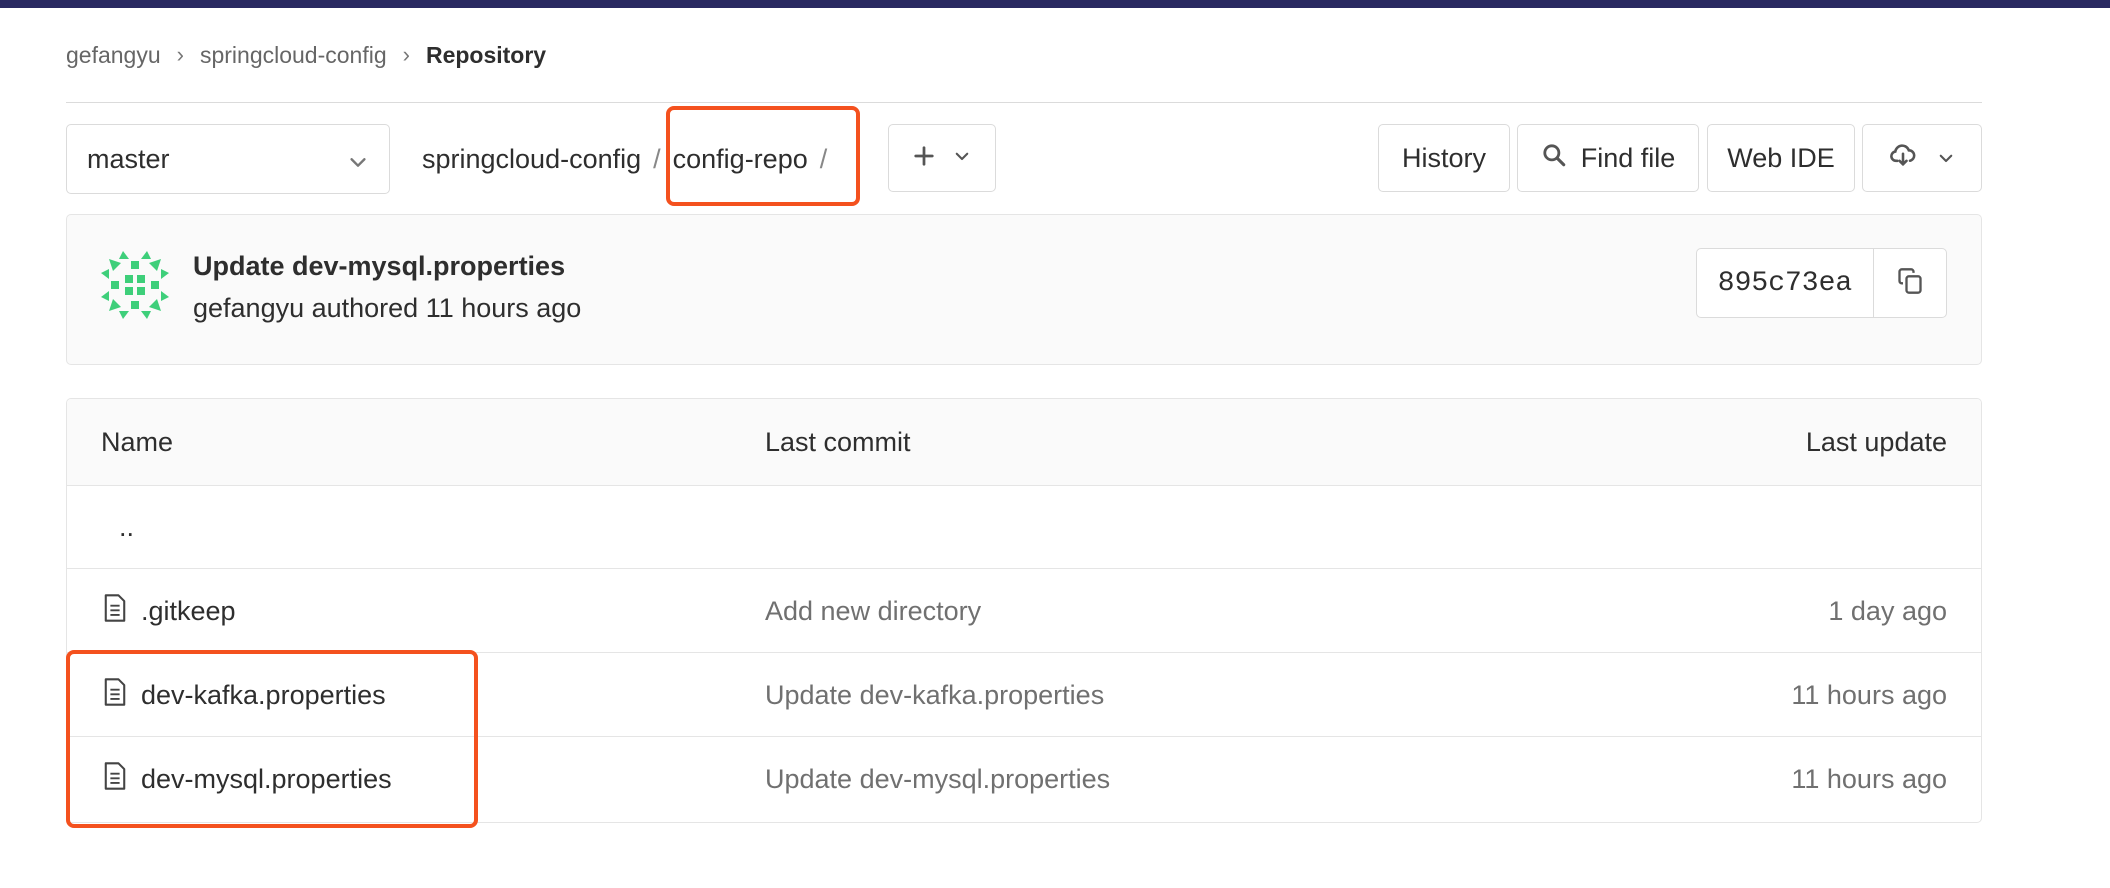 This screenshot has height=888, width=2110. What do you see at coordinates (272, 739) in the screenshot?
I see `annotation-highlight-files` at bounding box center [272, 739].